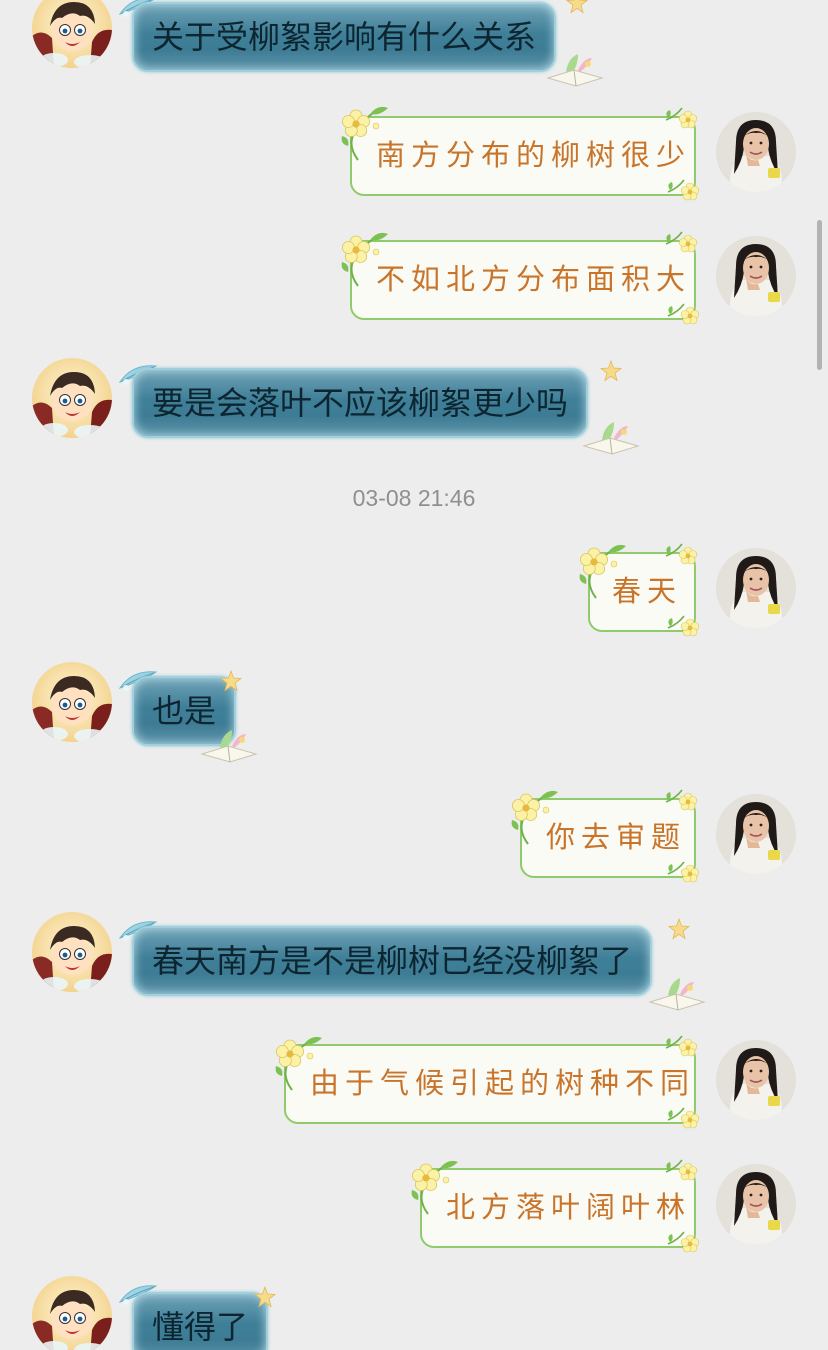 The height and width of the screenshot is (1350, 828). I want to click on scrollbar, so click(819, 295).